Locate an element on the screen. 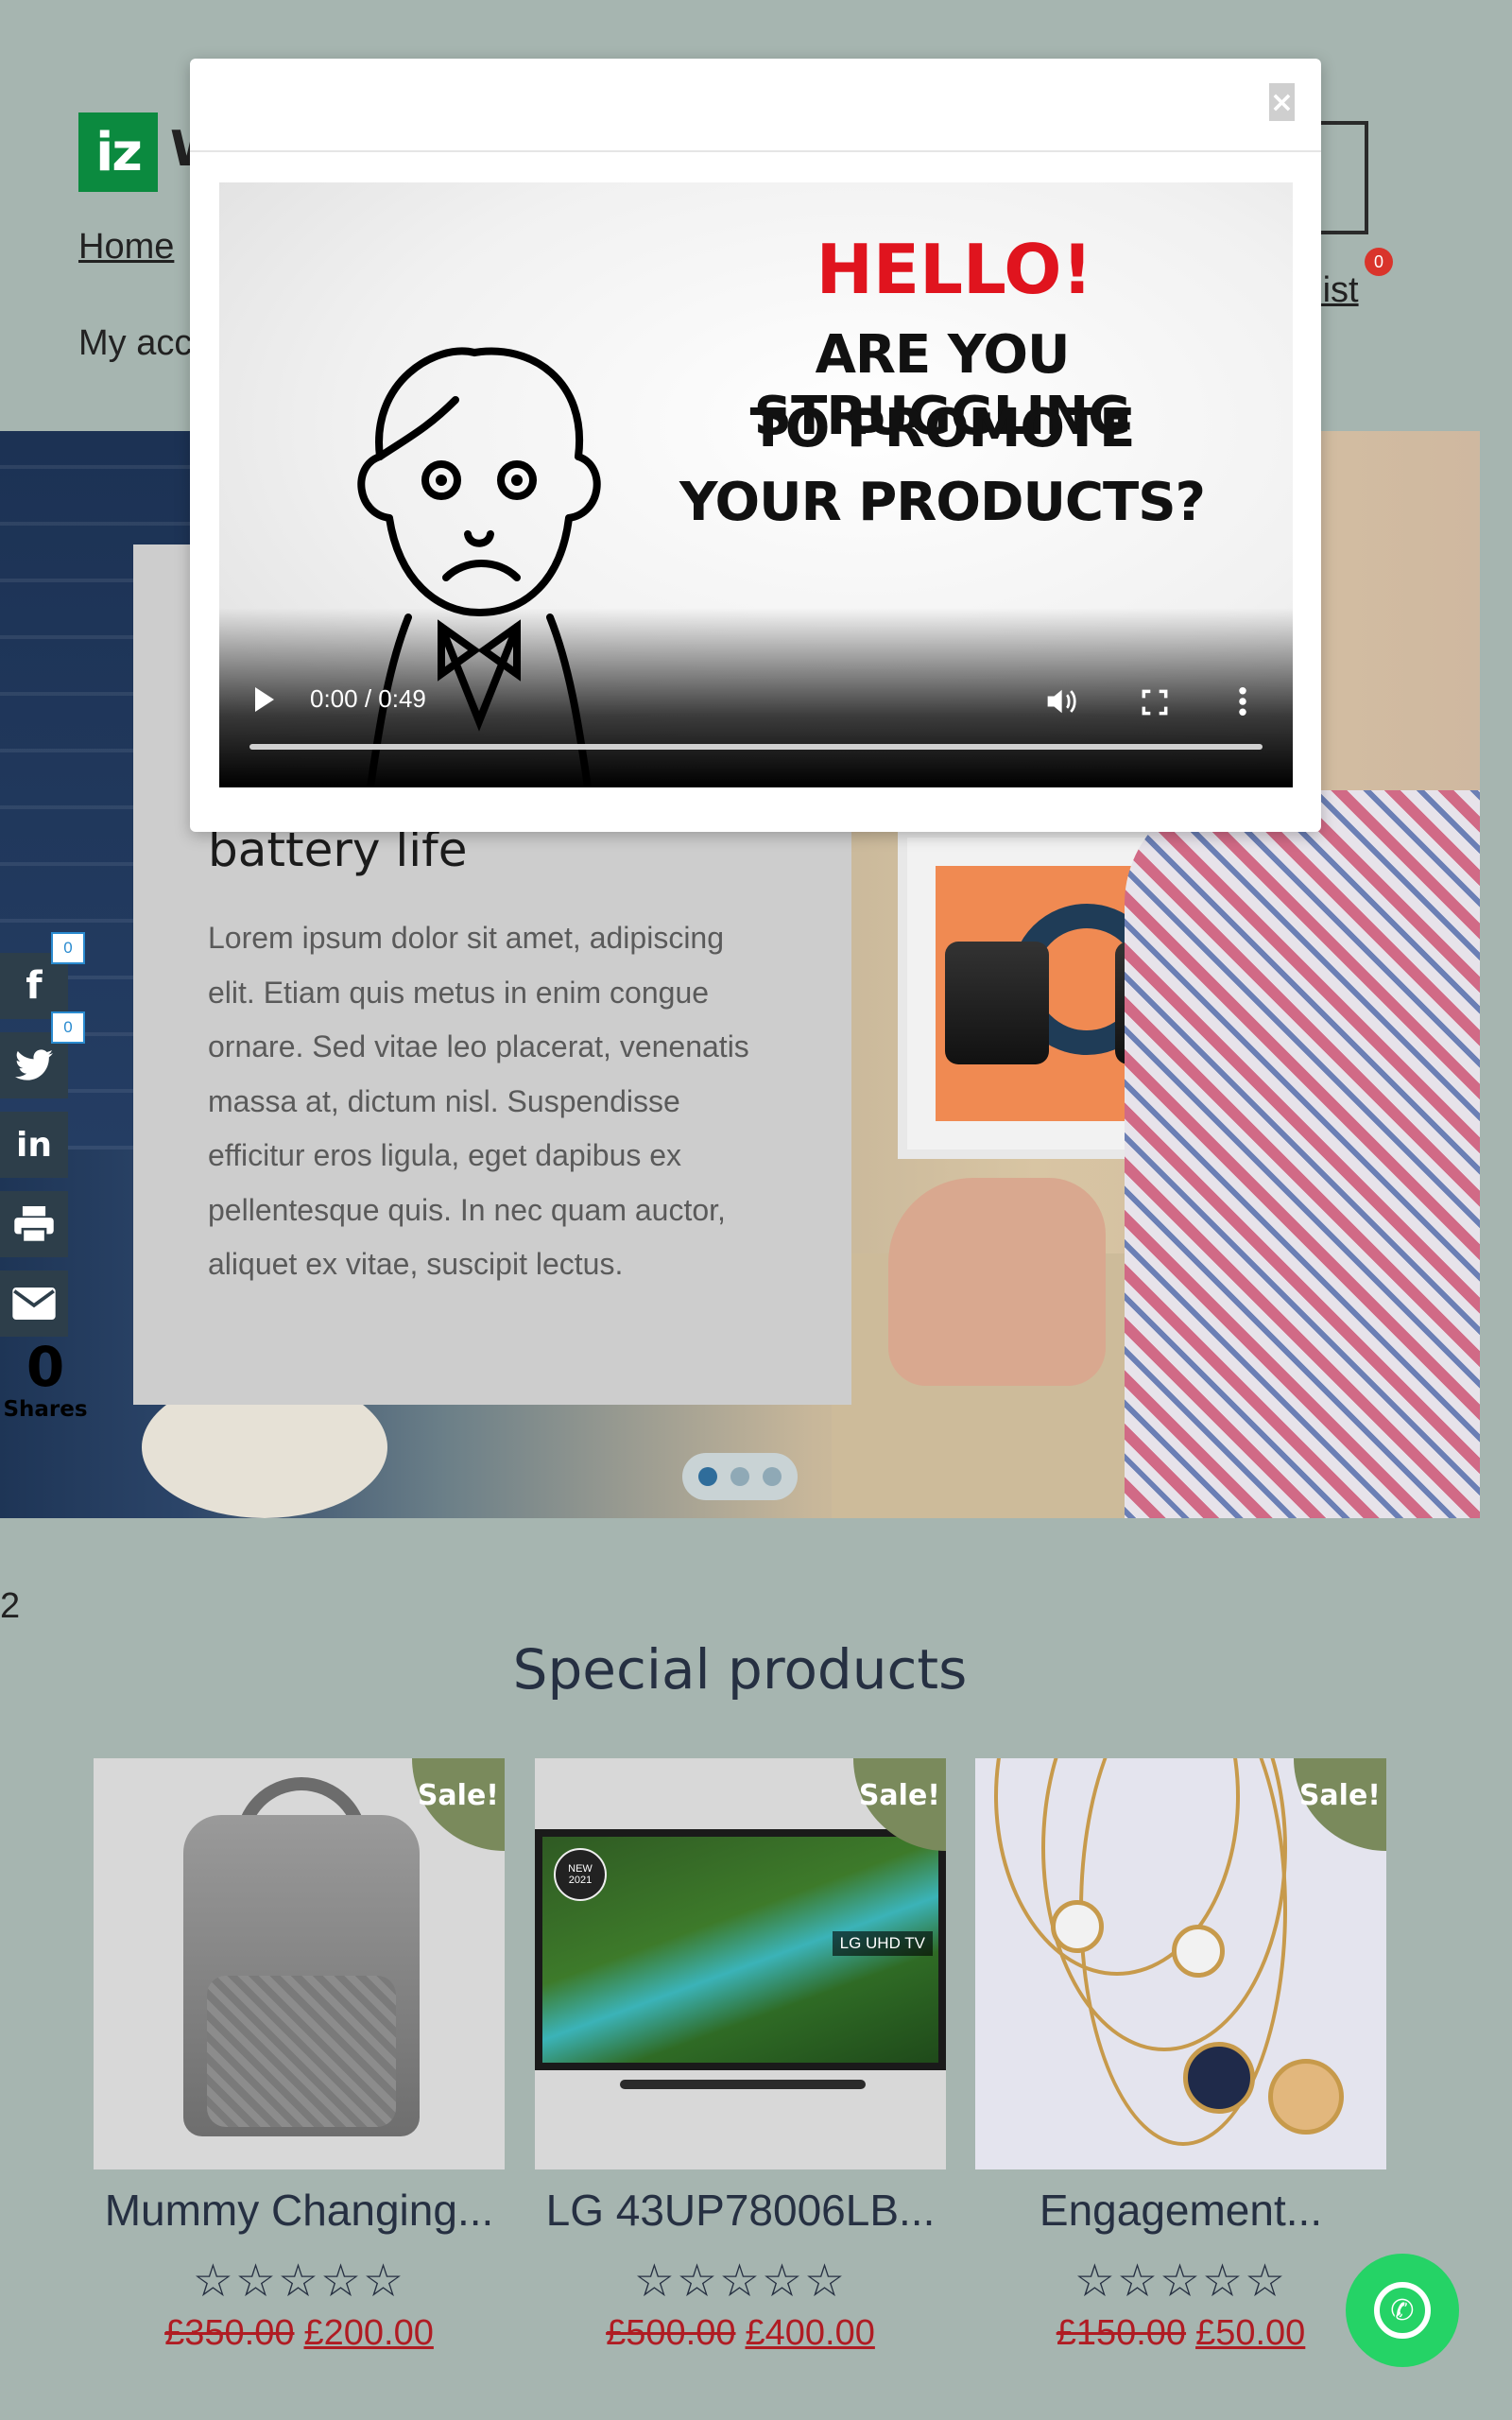  fullscreen-icon is located at coordinates (1155, 703).